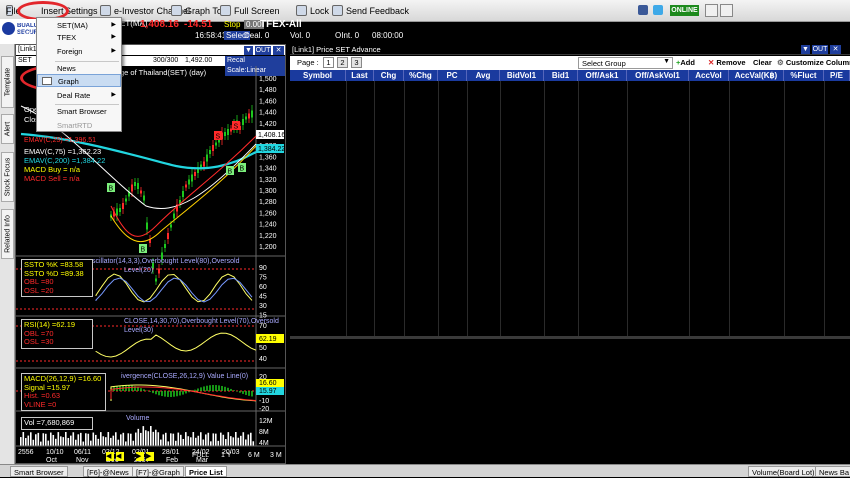 The image size is (850, 478). I want to click on price-out-button: OUT, so click(820, 49).